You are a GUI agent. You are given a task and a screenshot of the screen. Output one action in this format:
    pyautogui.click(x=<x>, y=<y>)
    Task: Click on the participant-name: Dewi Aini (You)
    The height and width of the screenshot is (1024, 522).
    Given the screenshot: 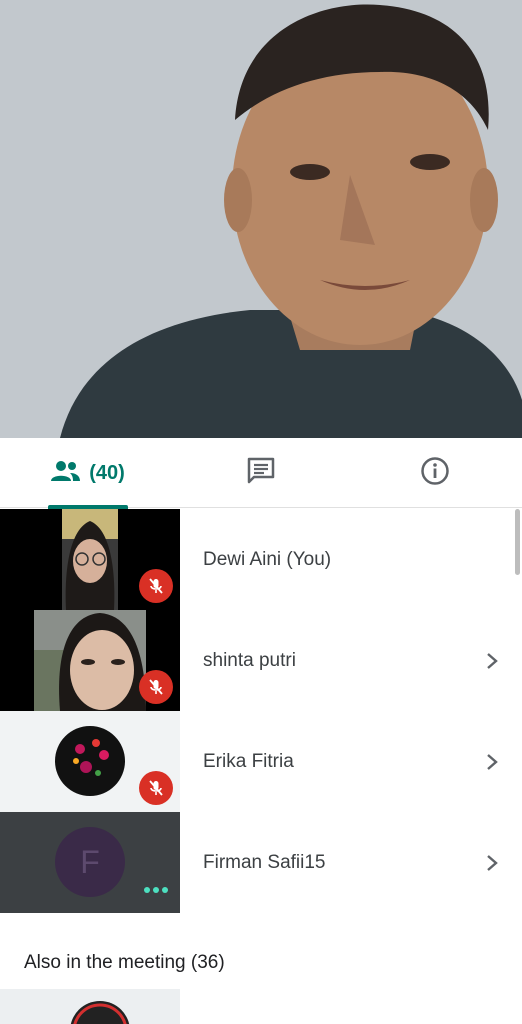 What is the action you would take?
    pyautogui.click(x=267, y=559)
    